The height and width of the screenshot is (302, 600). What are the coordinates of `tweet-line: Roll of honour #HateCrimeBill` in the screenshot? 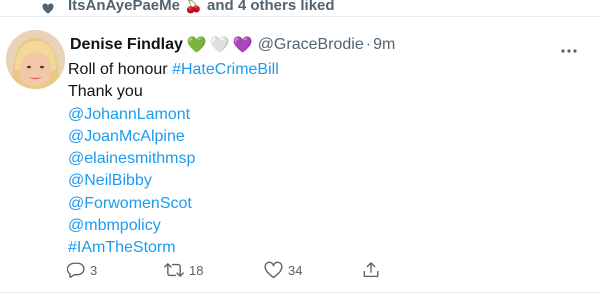 It's located at (173, 70).